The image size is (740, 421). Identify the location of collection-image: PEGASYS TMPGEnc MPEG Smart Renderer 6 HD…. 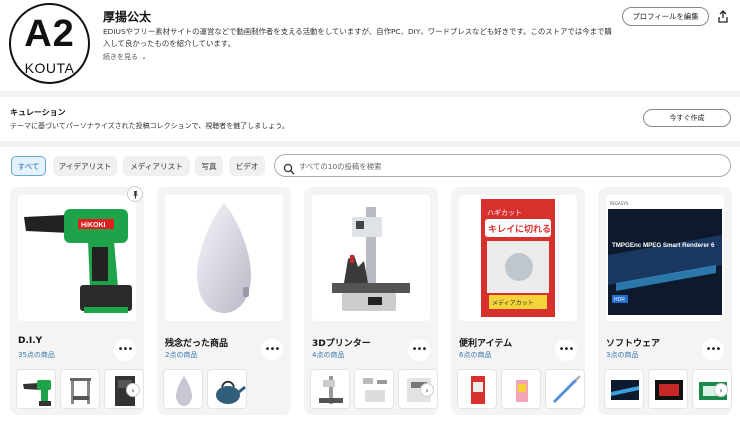
(665, 258).